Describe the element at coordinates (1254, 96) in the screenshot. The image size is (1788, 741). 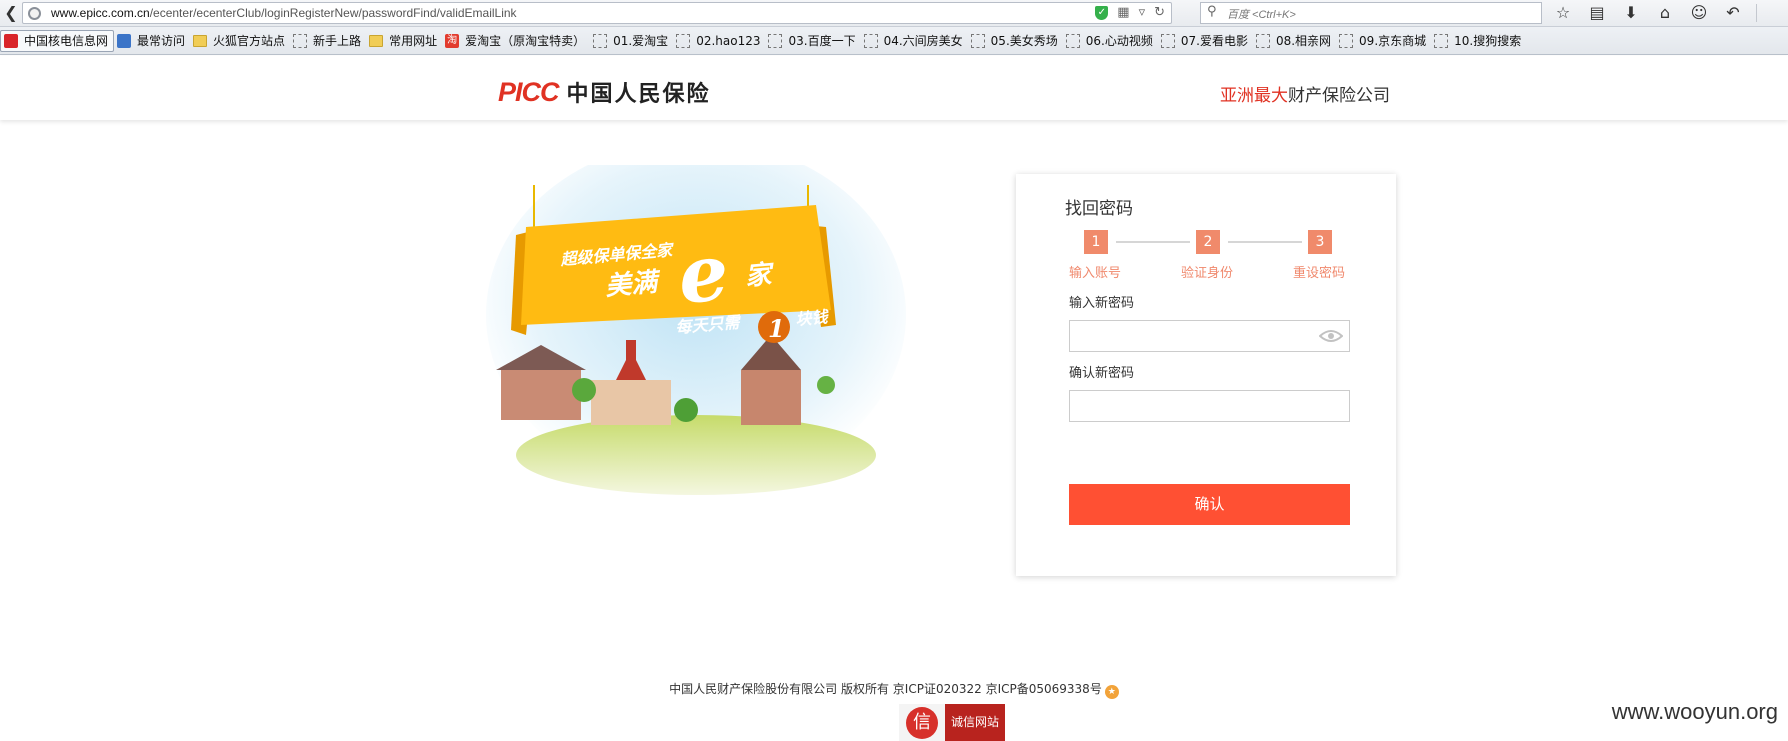
I see `slogan-highlight: 亚洲最大` at that location.